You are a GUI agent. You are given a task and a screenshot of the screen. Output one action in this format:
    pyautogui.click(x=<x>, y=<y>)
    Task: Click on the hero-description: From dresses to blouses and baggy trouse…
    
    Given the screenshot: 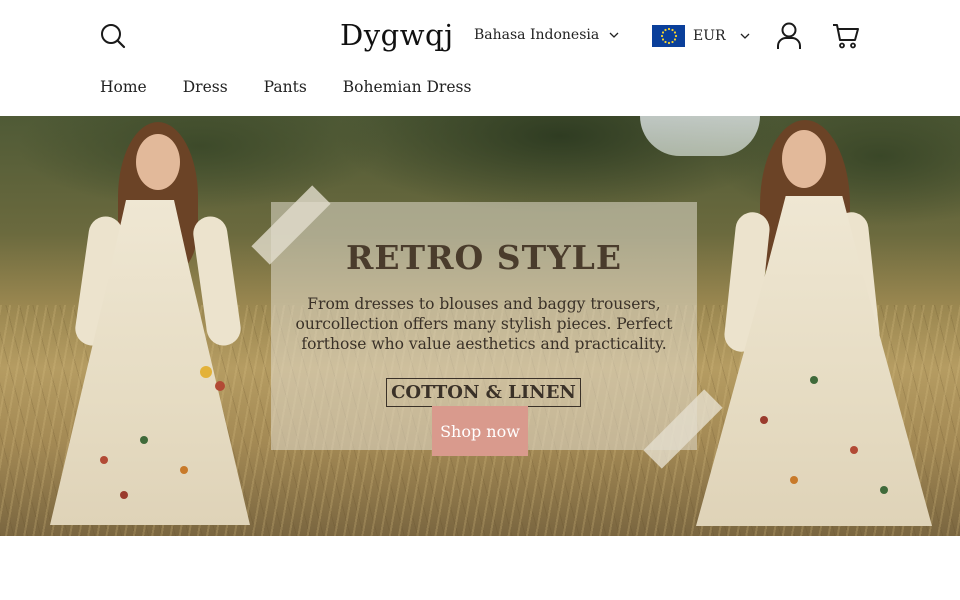 What is the action you would take?
    pyautogui.click(x=484, y=324)
    